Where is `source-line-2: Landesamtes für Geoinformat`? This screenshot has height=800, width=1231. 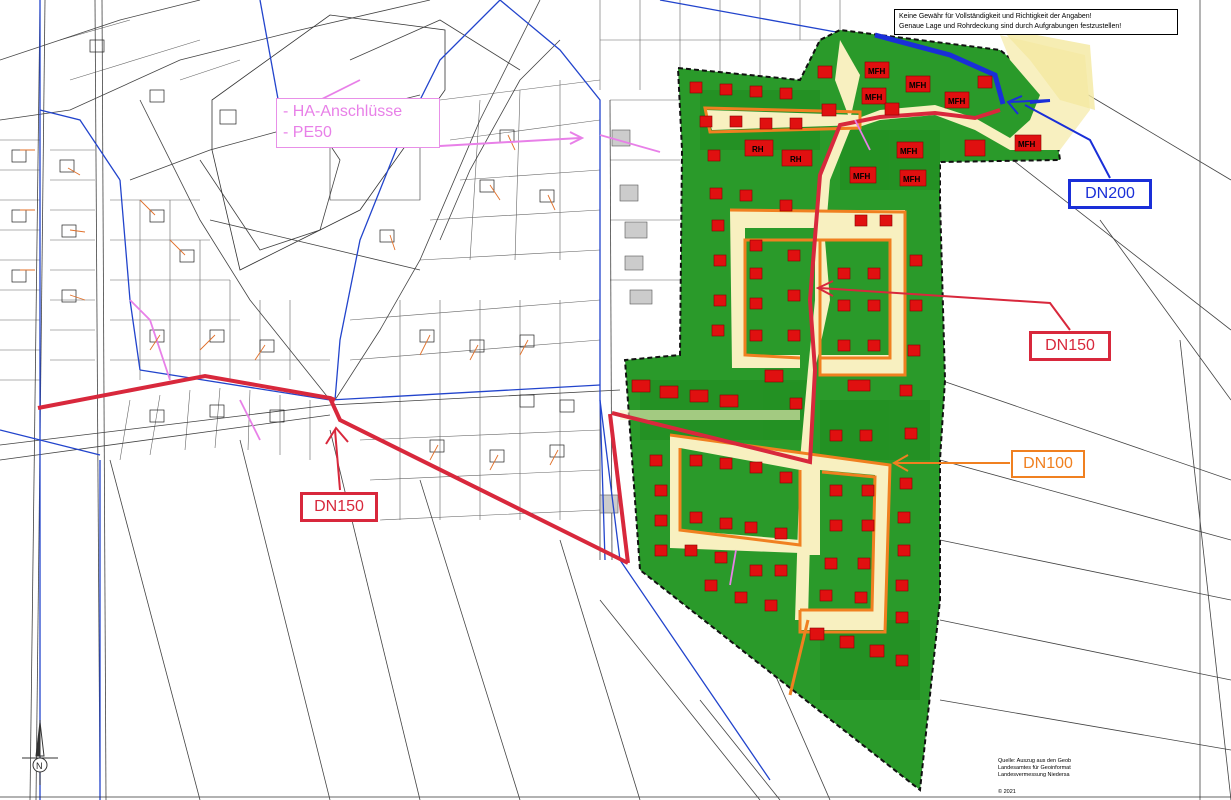 source-line-2: Landesamtes für Geoinformat is located at coordinates (1034, 768).